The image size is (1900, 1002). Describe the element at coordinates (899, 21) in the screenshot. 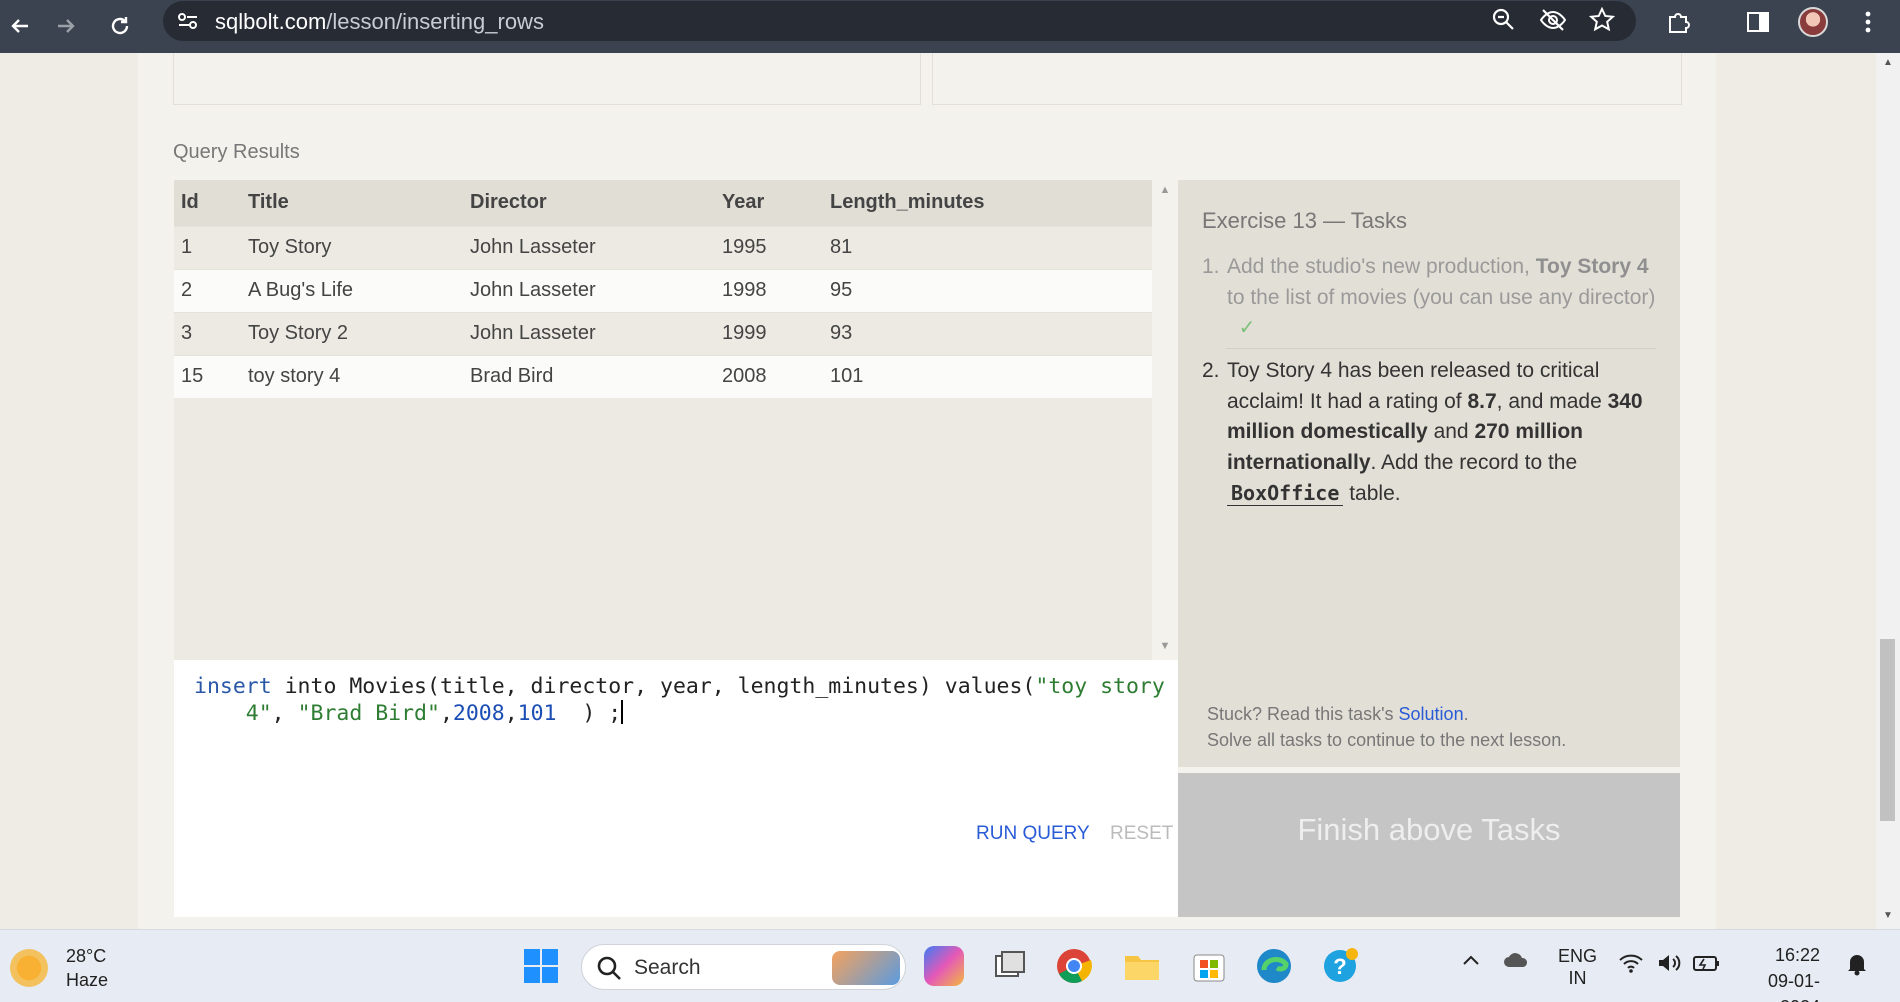

I see `address-bar: sqlbolt.com/lesson/inserting_rows` at that location.